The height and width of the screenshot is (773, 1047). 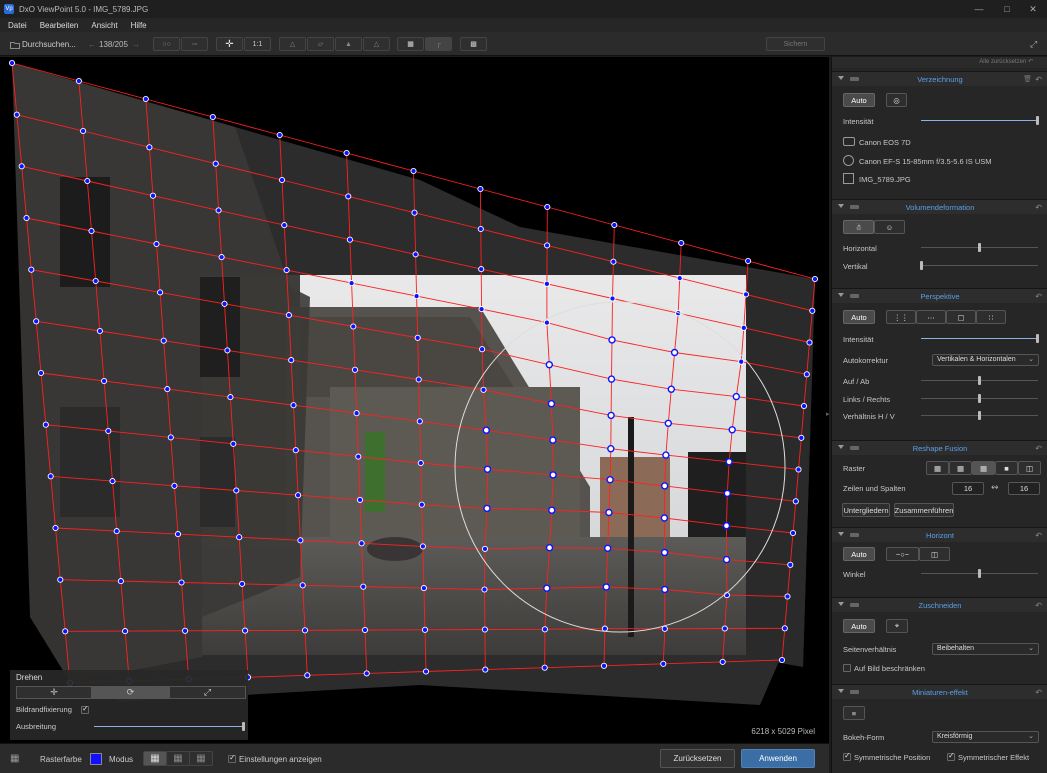 What do you see at coordinates (1024, 488) in the screenshot?
I see `cols-input: 16` at bounding box center [1024, 488].